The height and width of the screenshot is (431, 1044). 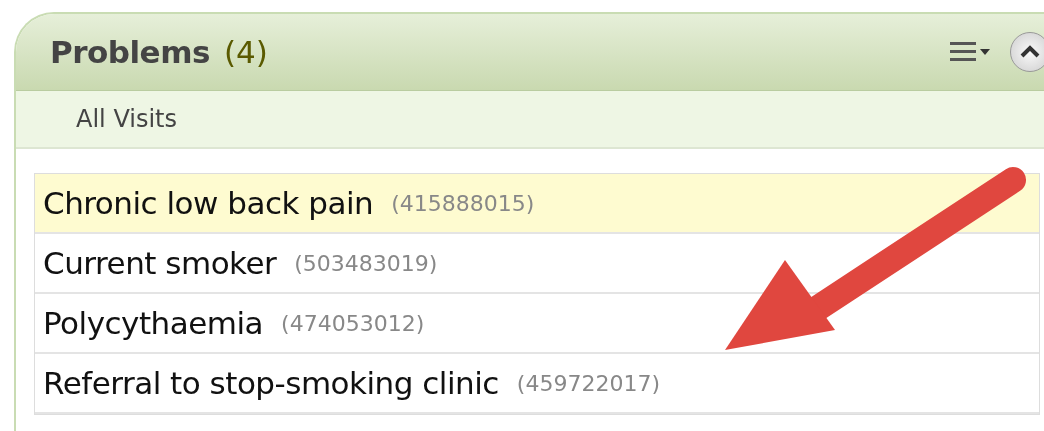 I want to click on problem-count: (4), so click(x=245, y=52).